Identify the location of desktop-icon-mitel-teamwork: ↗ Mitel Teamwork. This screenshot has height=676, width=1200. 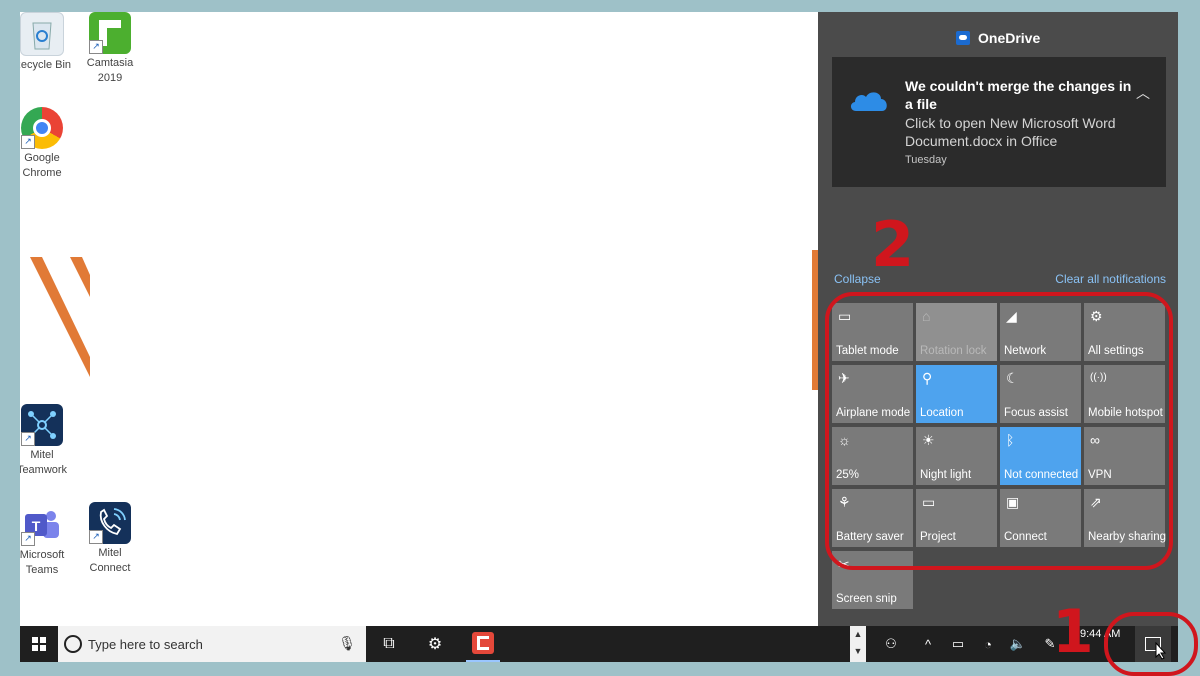
(47, 441).